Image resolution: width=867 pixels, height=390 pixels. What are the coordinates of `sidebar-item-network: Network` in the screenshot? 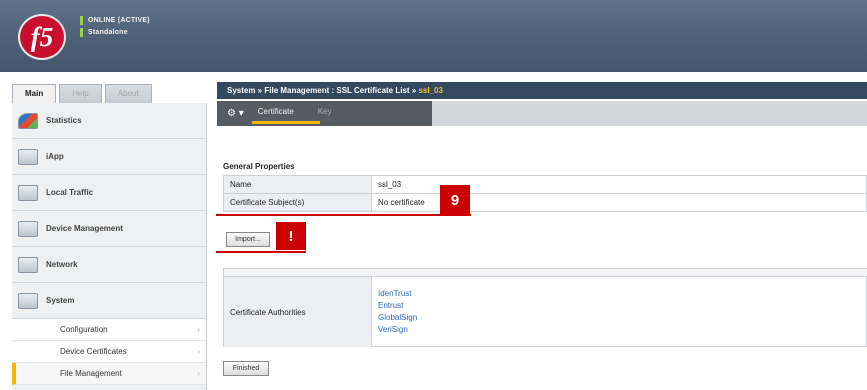 It's located at (109, 265).